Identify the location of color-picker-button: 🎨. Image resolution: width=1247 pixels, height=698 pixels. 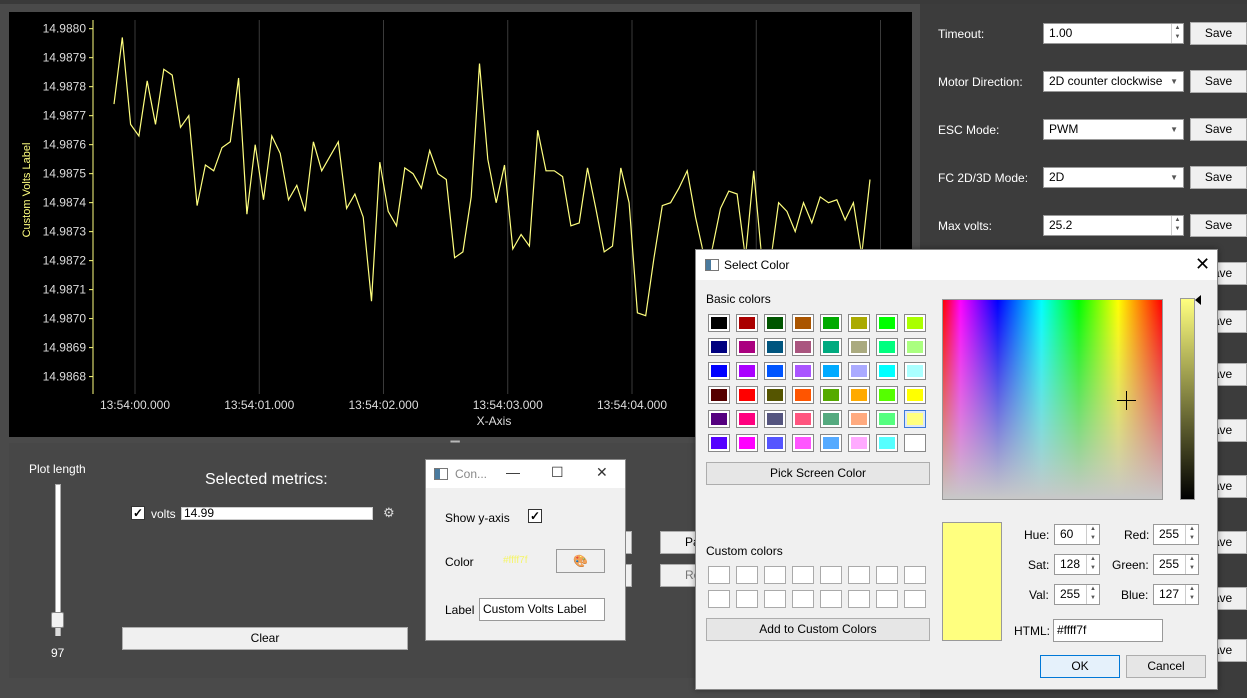
(580, 561).